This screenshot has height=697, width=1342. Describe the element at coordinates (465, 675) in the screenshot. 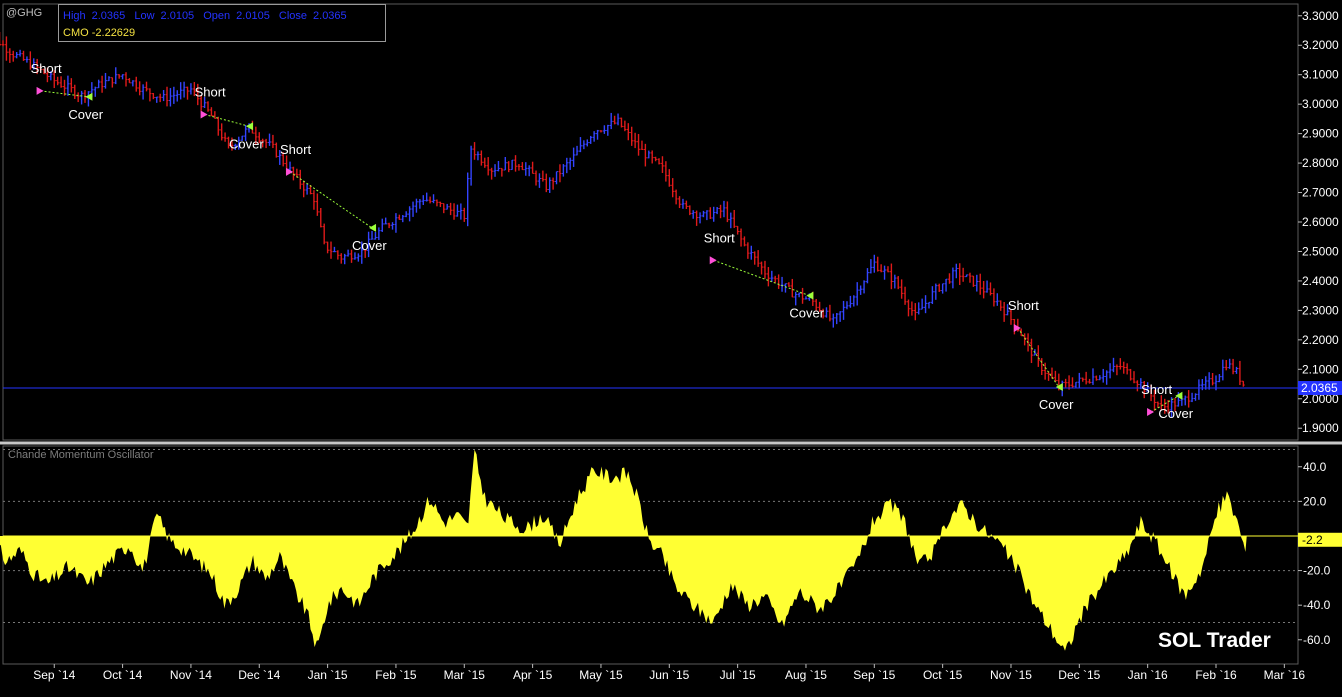

I see `time-tick-label: Mar `15` at that location.